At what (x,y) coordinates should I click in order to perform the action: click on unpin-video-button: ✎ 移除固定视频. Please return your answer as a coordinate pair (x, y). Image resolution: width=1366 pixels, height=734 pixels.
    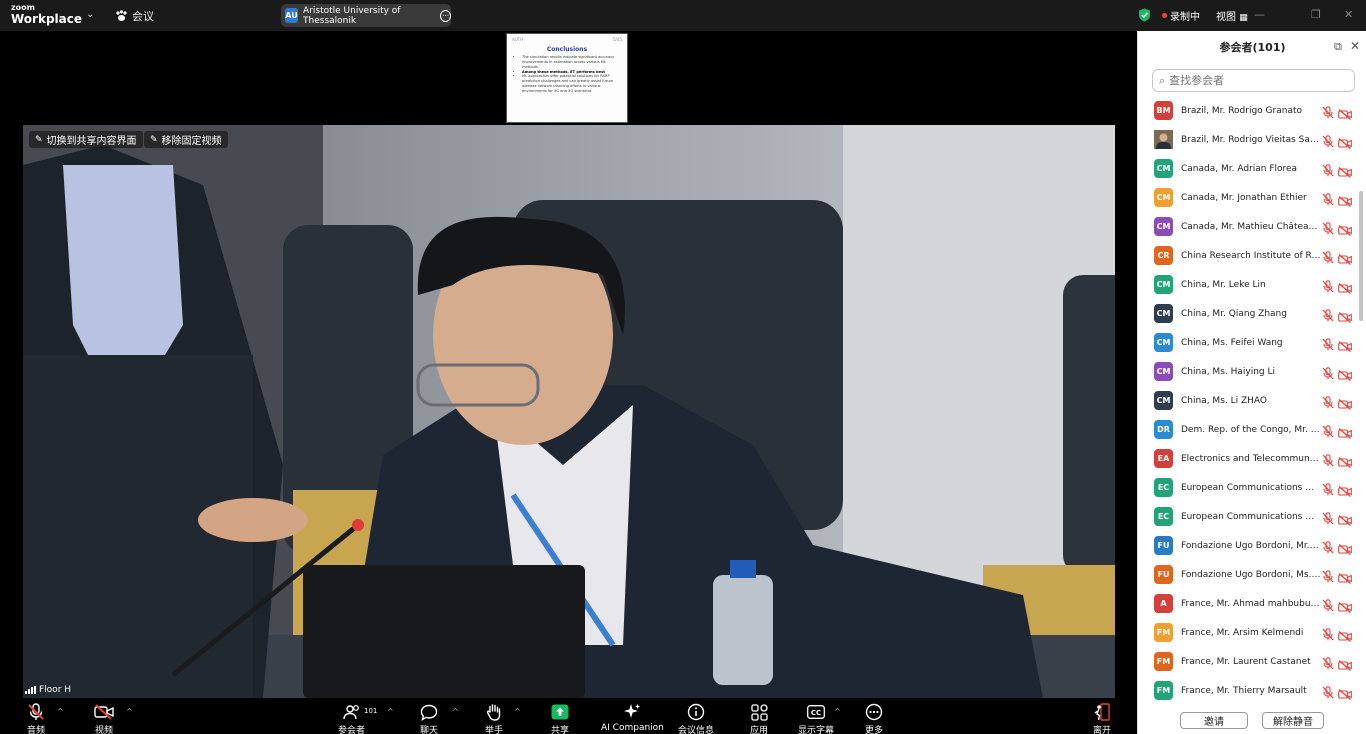
    Looking at the image, I should click on (186, 139).